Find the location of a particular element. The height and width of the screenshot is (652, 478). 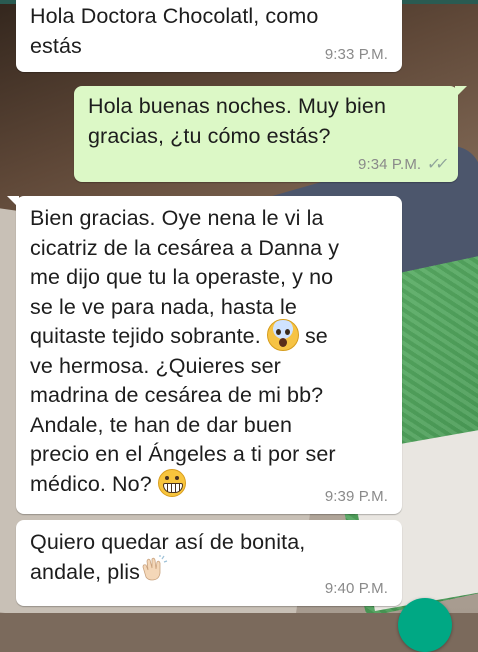

message-meta: 9:33 P.M. is located at coordinates (356, 55).